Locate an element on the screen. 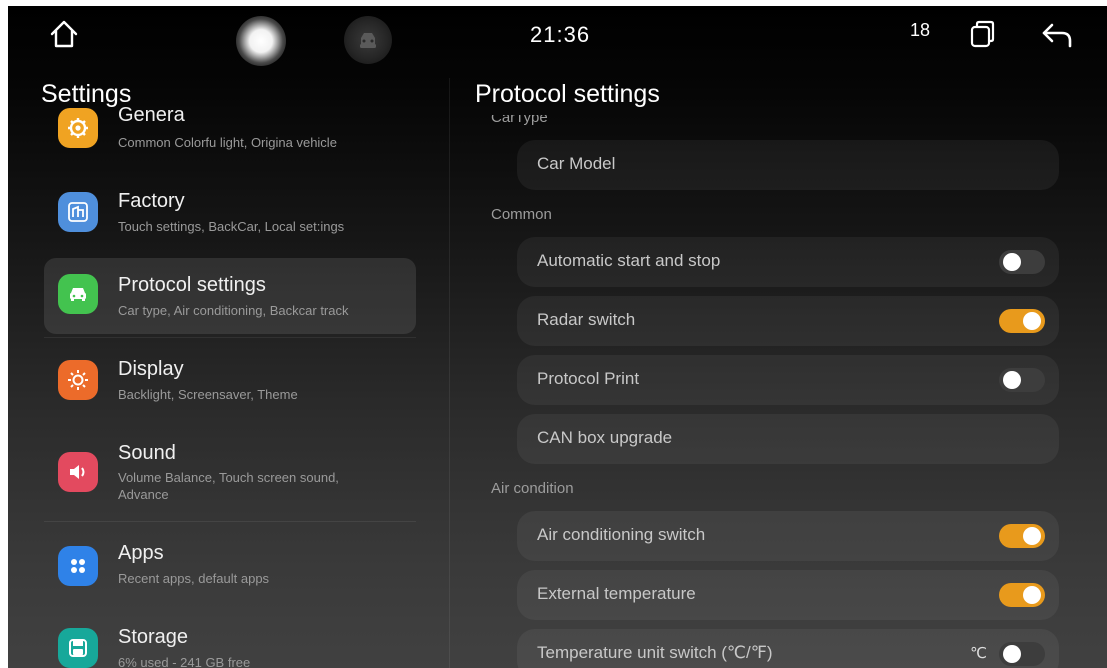  row-label: Radar switch is located at coordinates (586, 319).